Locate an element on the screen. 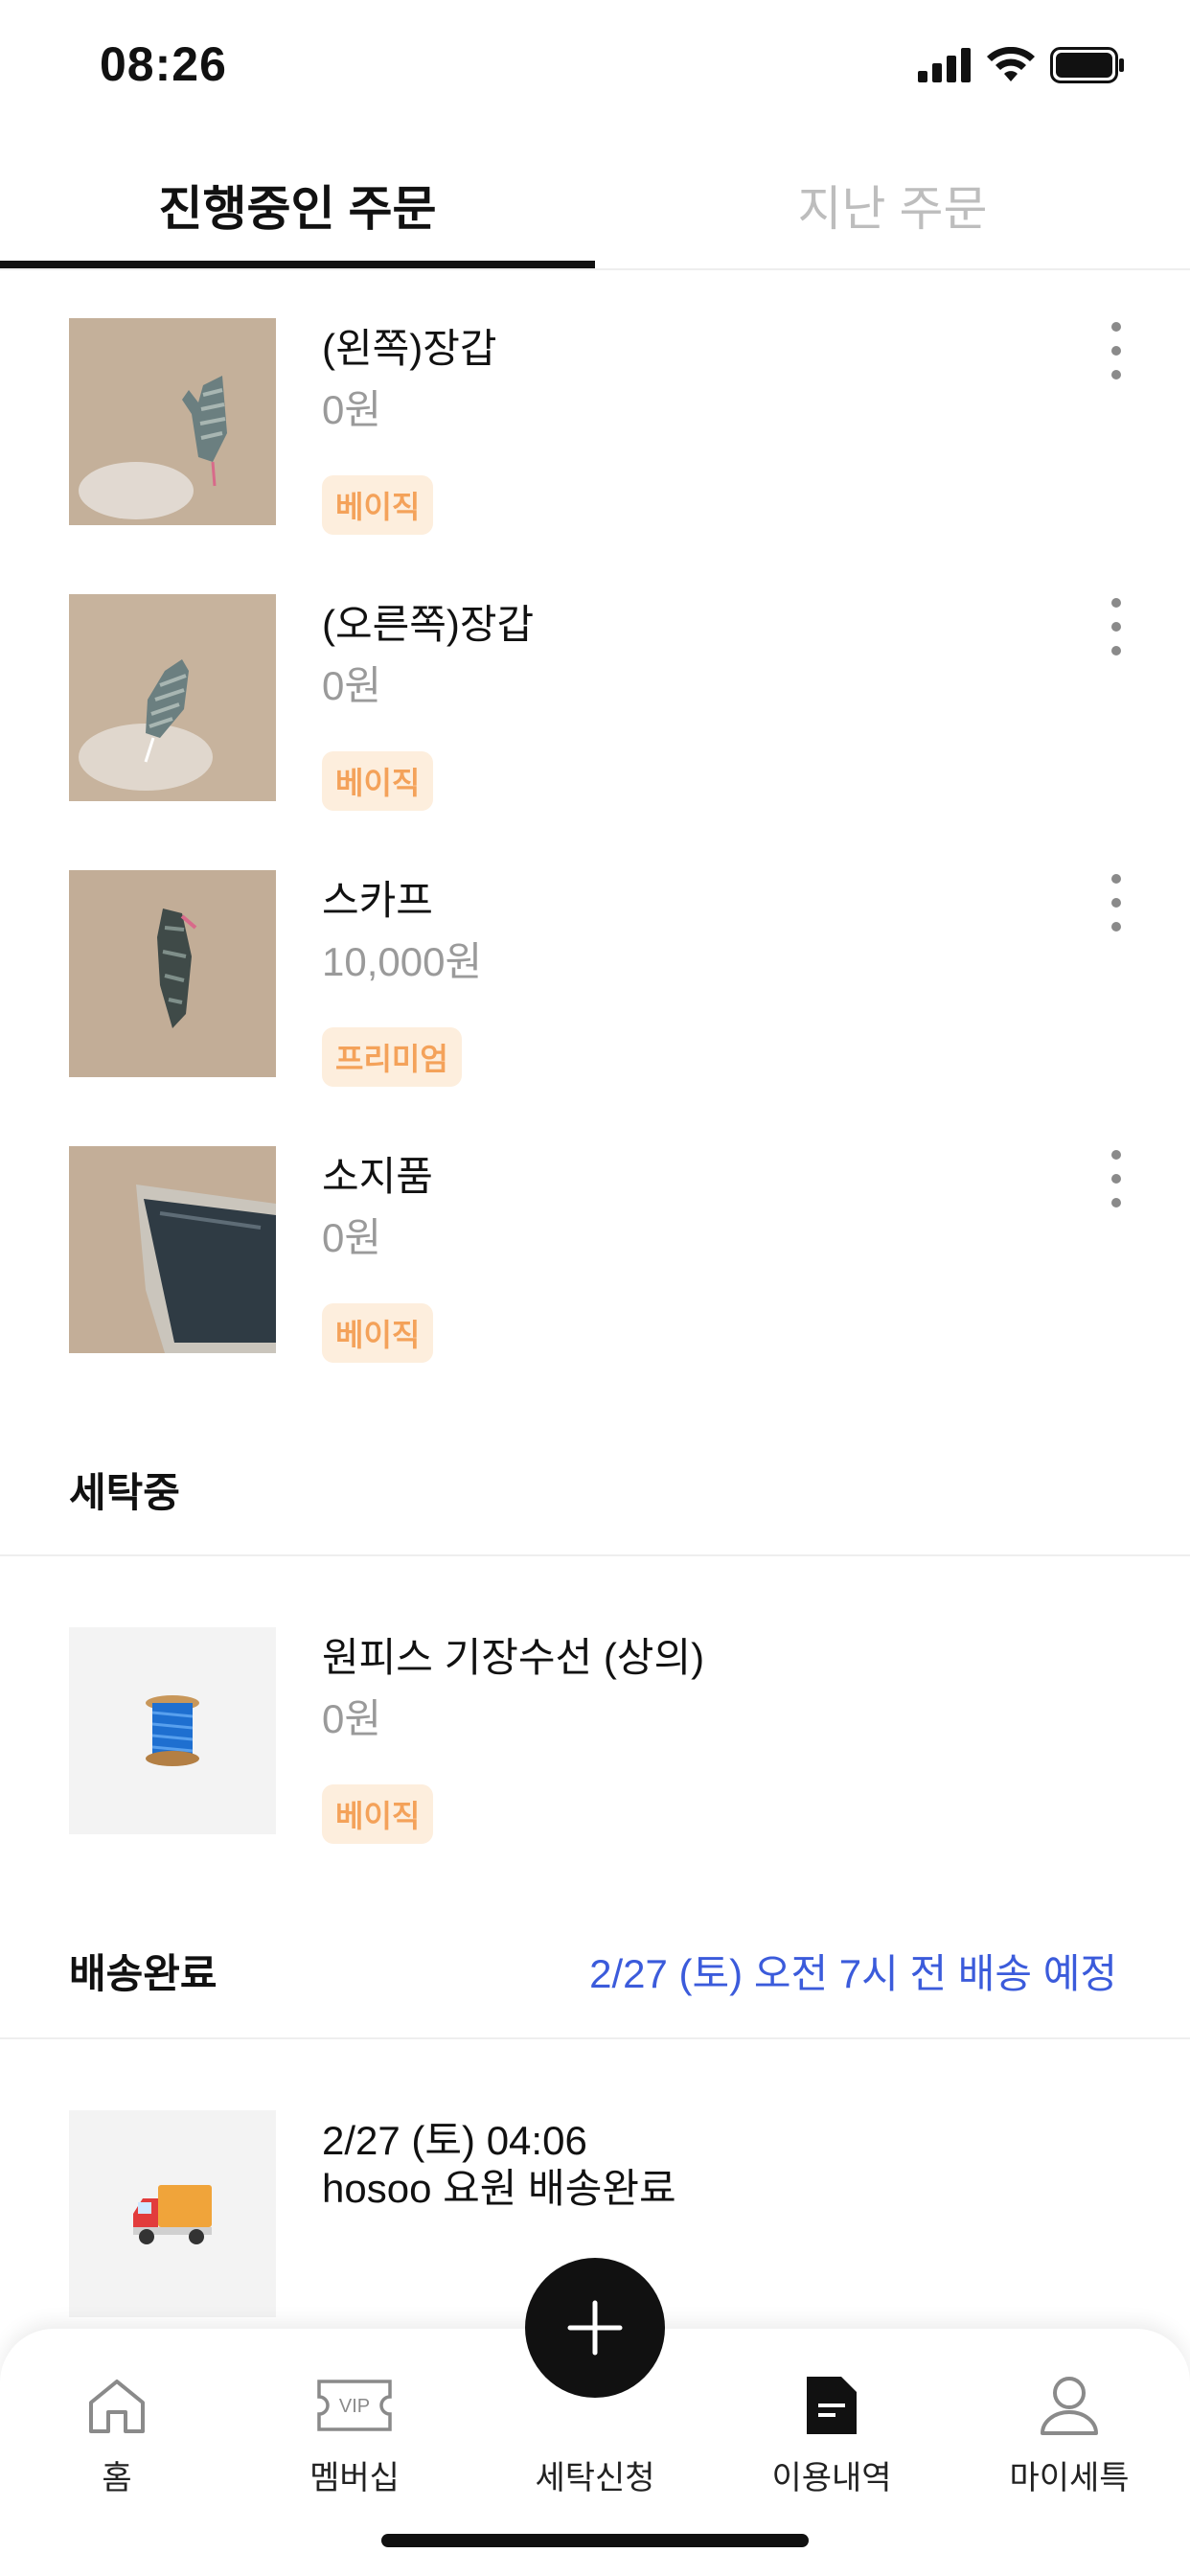 Image resolution: width=1190 pixels, height=2576 pixels. item-name: (왼쪽)장갑 is located at coordinates (410, 348).